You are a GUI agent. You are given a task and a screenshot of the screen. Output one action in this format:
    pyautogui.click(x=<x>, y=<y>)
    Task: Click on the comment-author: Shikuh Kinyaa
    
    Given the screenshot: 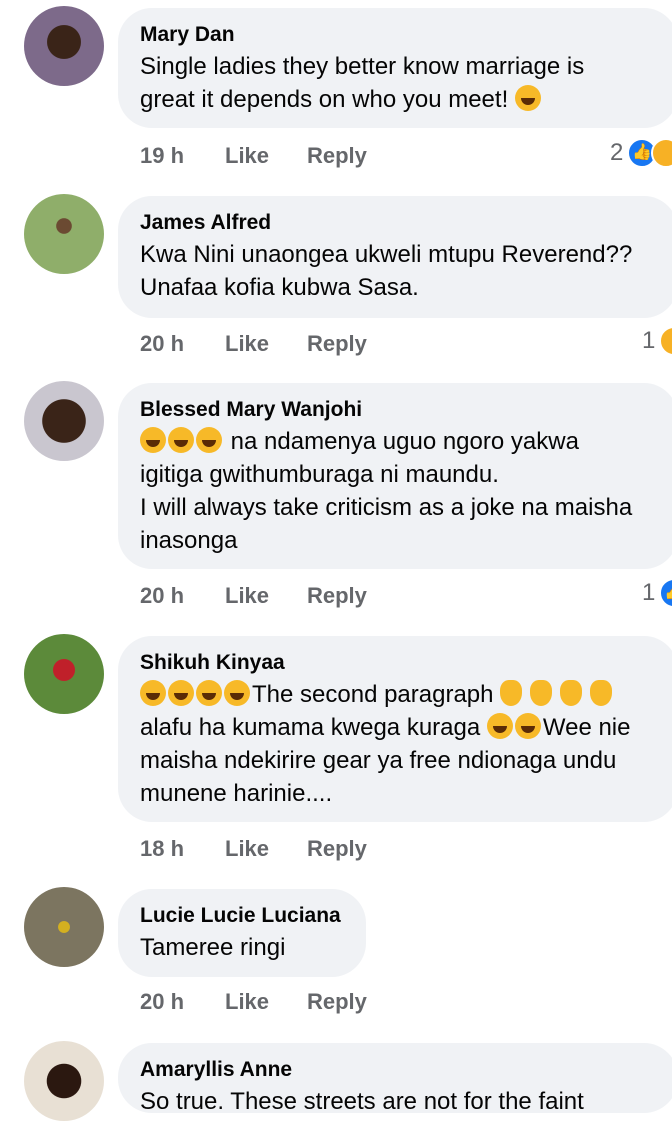 What is the action you would take?
    pyautogui.click(x=398, y=663)
    